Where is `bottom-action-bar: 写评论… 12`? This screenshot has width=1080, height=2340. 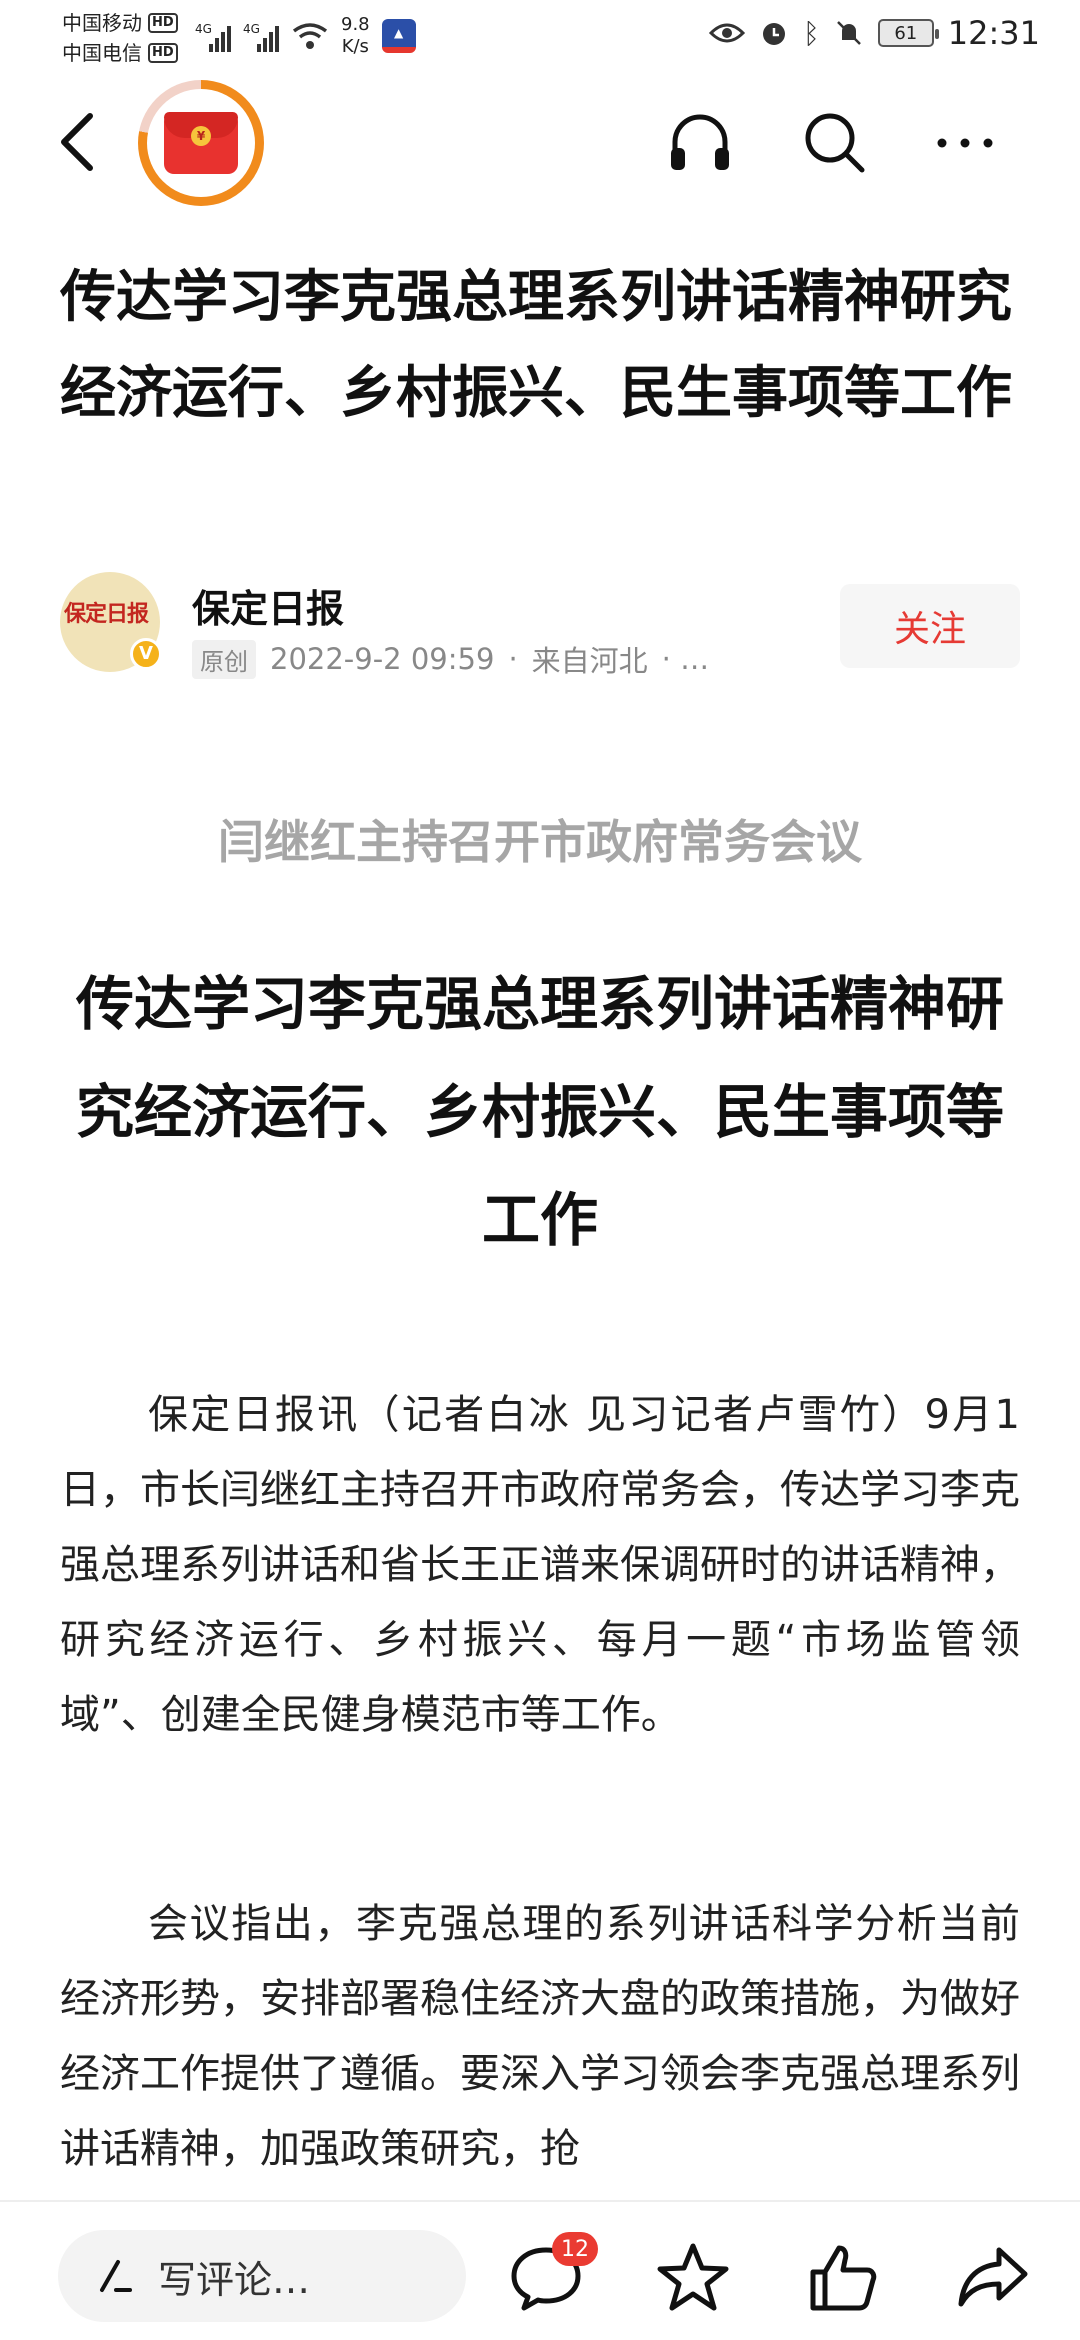
bottom-action-bar: 写评论… 12 is located at coordinates (540, 2270).